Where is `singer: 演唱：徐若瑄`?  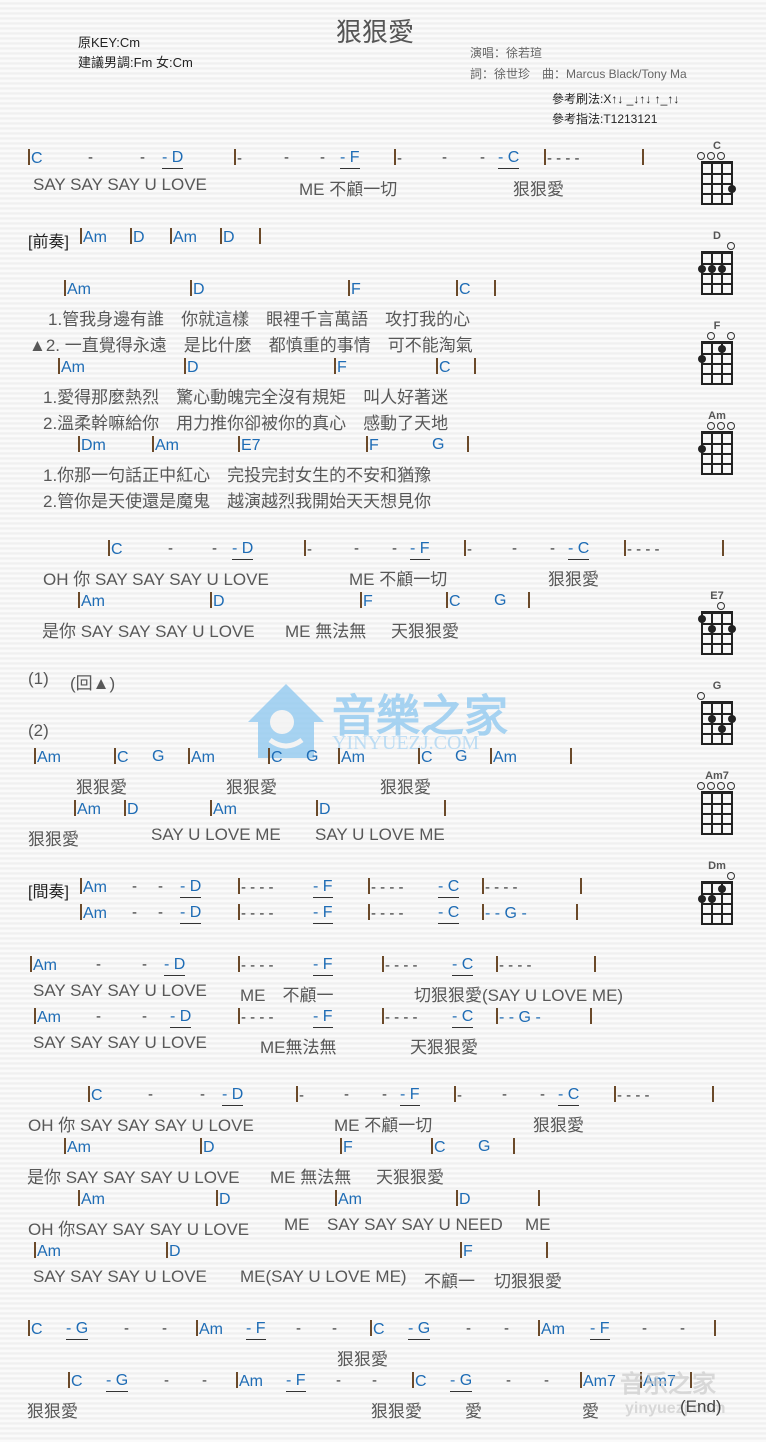
singer: 演唱：徐若瑄 is located at coordinates (506, 53).